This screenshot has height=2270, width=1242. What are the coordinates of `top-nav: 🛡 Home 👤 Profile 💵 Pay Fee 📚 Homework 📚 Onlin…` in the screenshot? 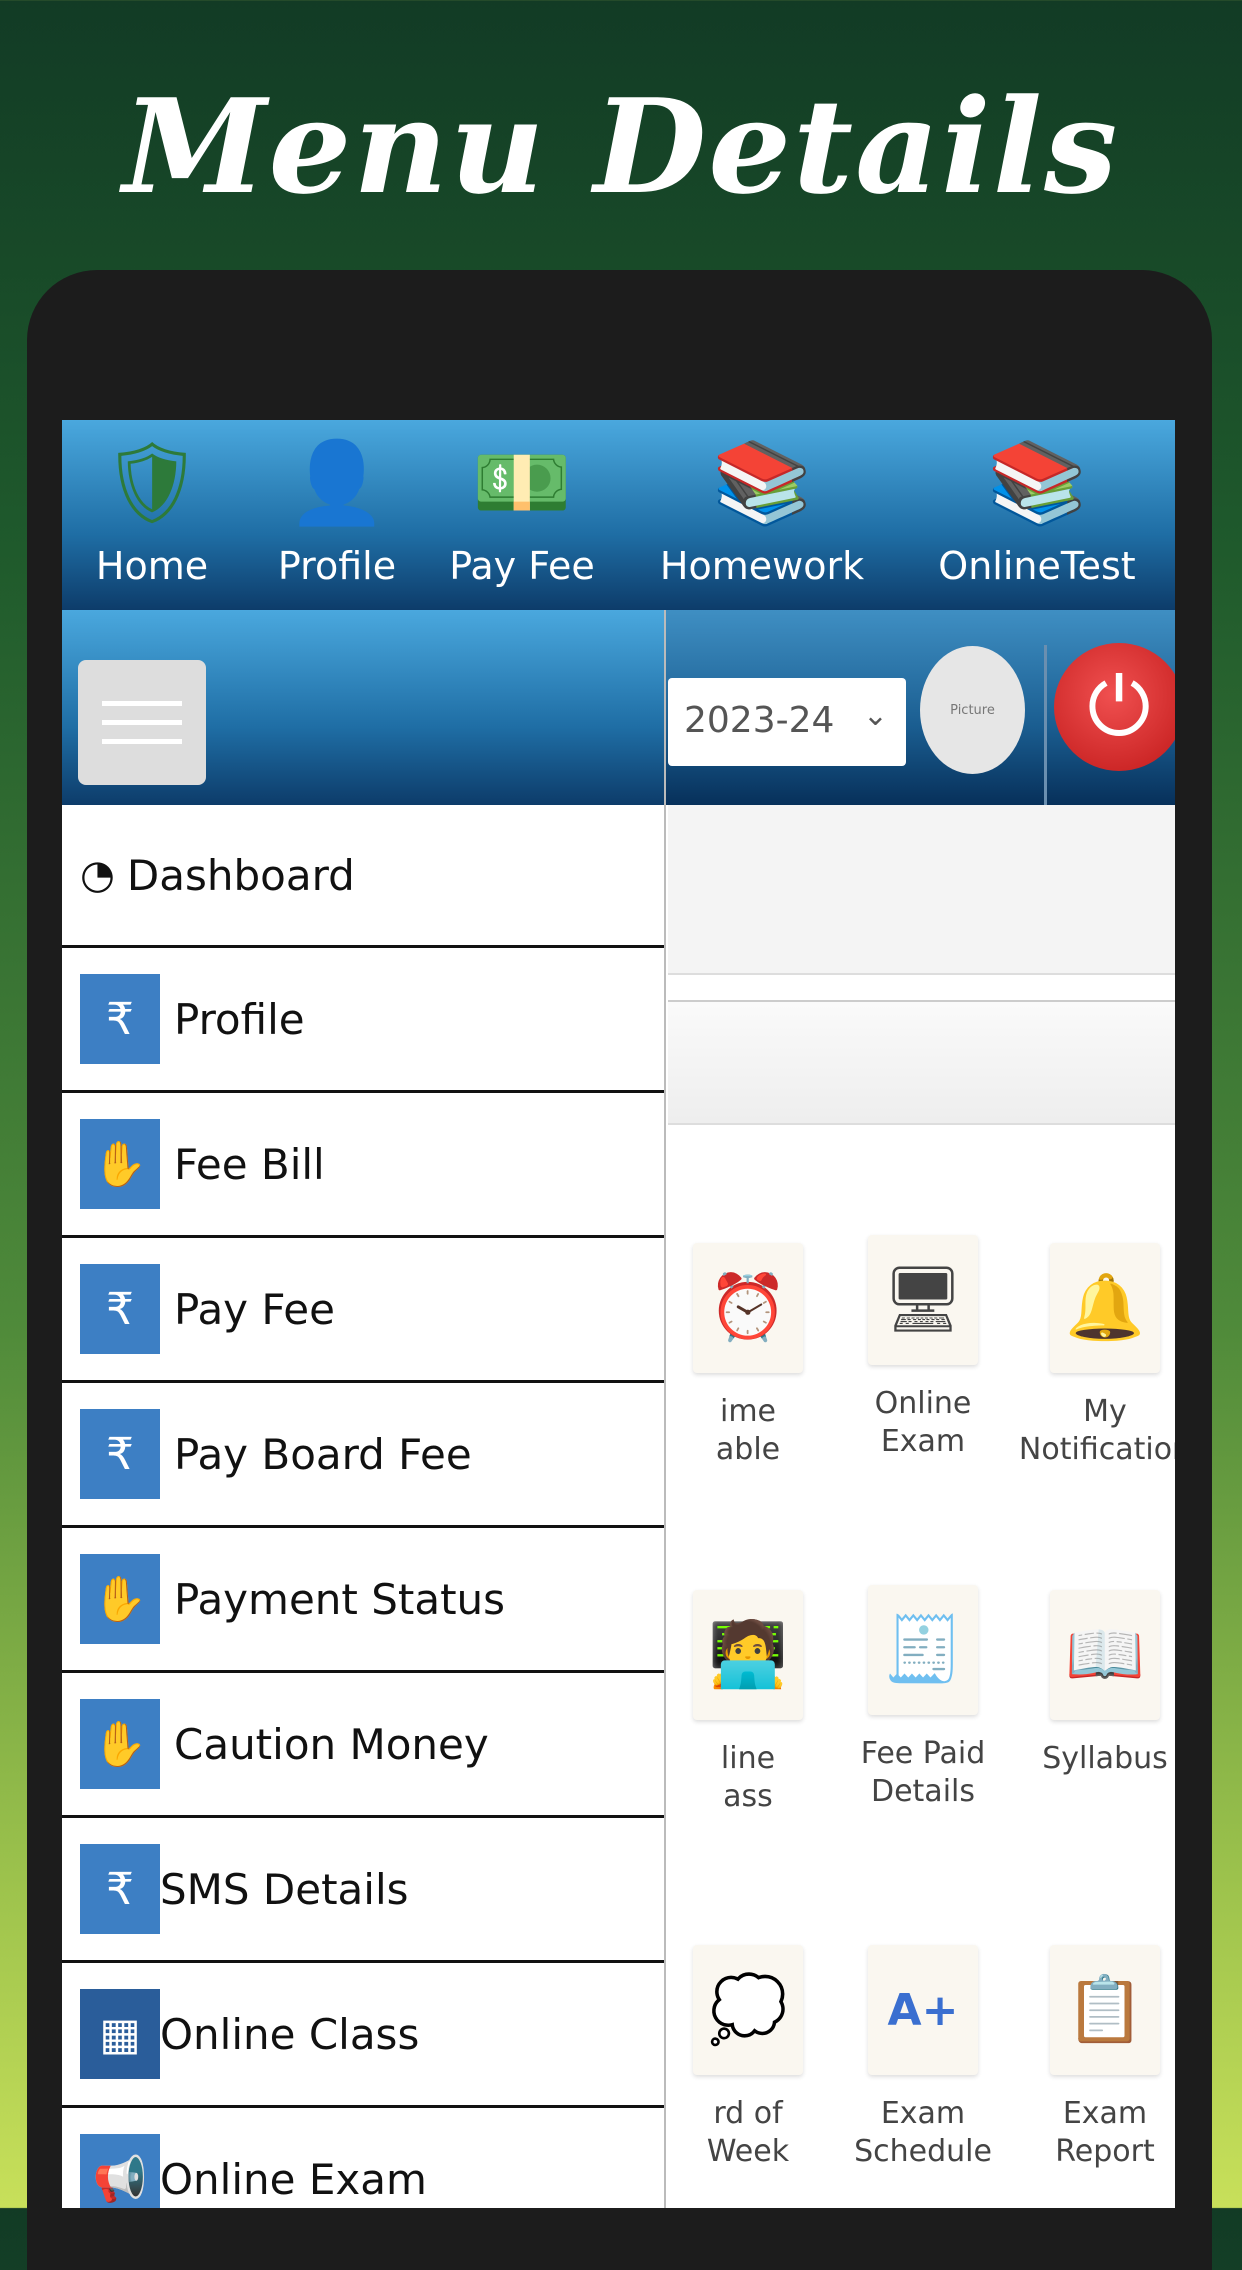 It's located at (618, 515).